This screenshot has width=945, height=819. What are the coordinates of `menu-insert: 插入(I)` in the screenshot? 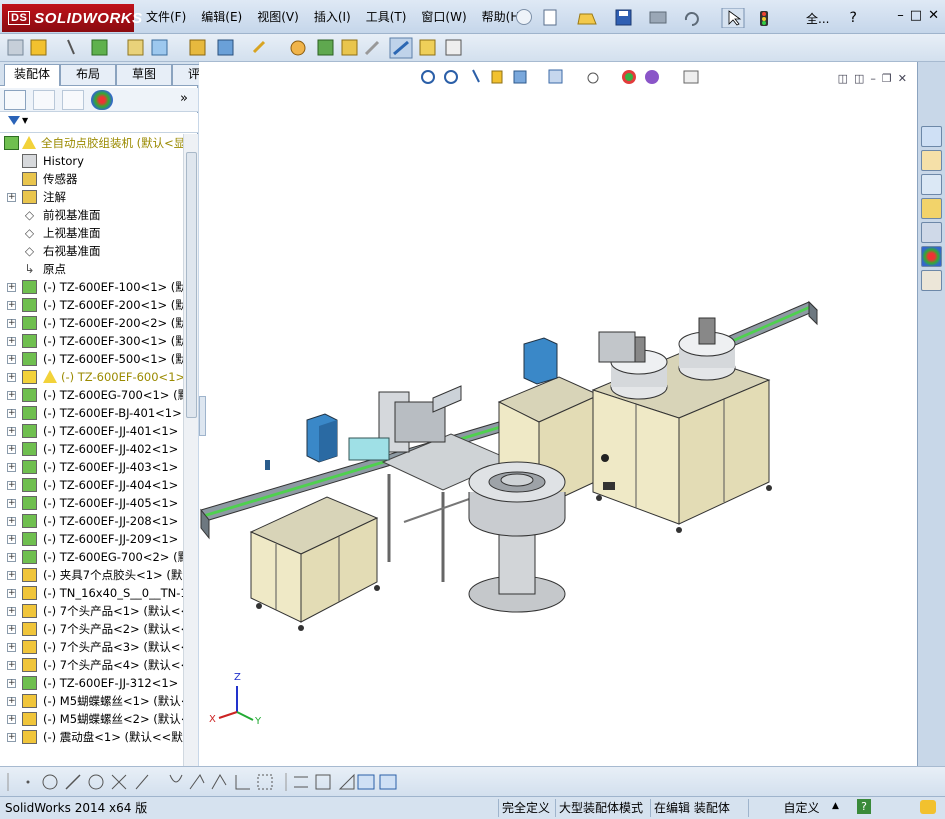 It's located at (332, 16).